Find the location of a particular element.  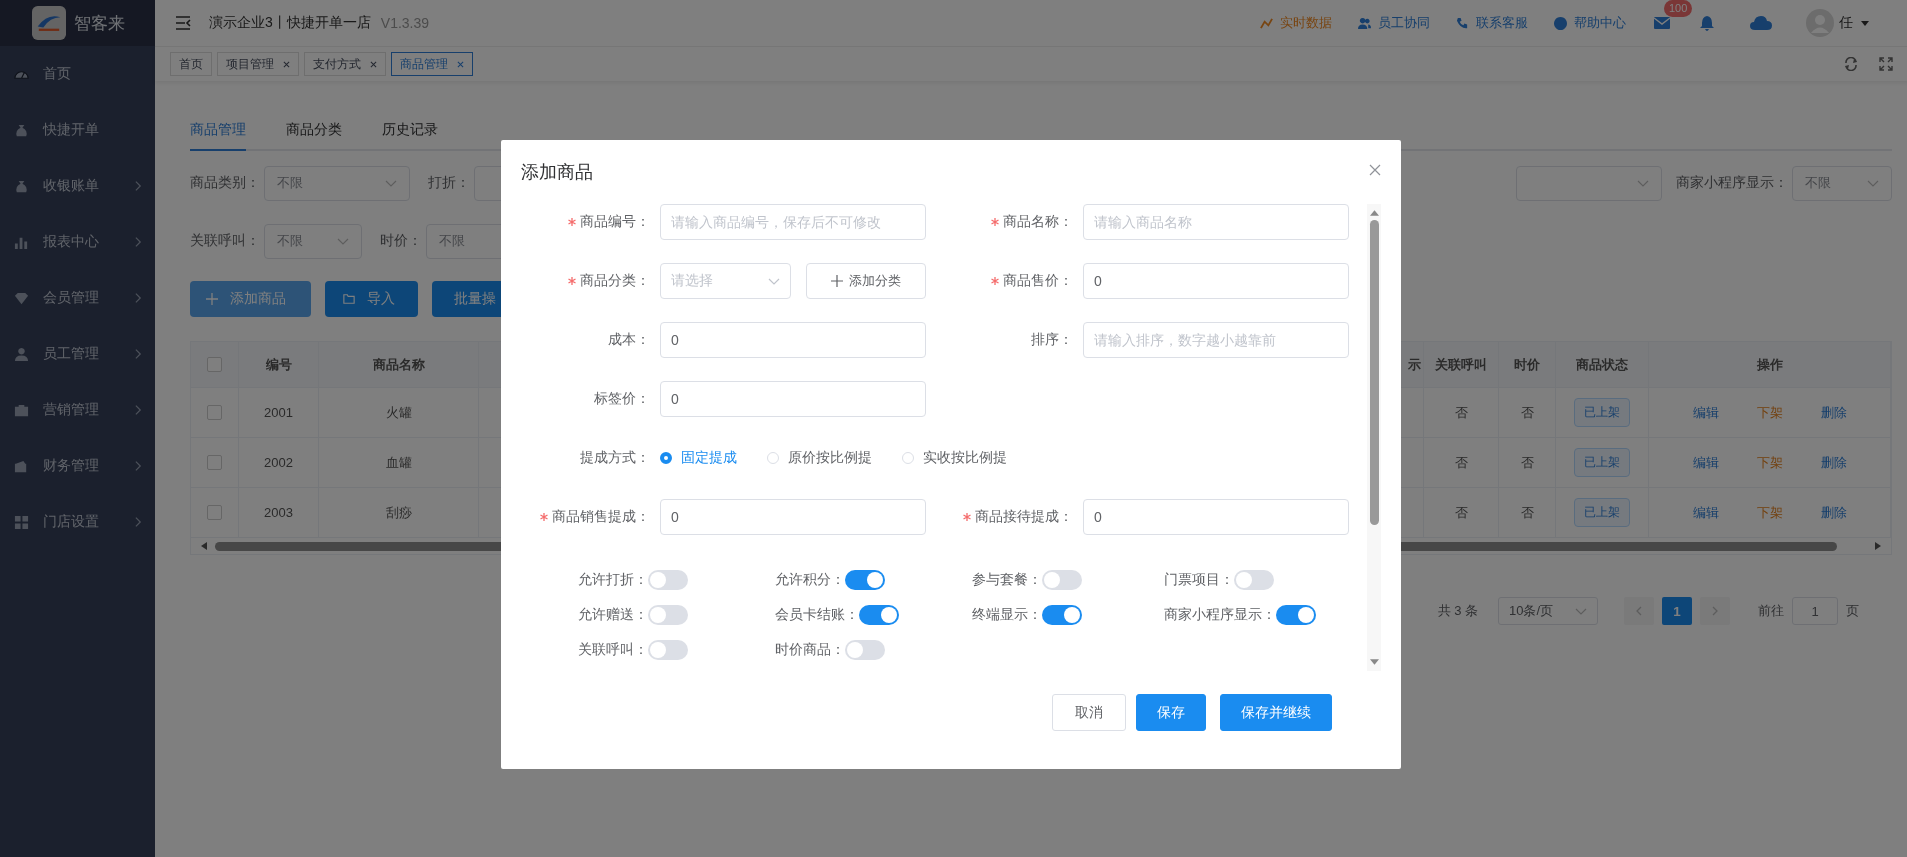

sidebar-item: 首页 is located at coordinates (77, 74).